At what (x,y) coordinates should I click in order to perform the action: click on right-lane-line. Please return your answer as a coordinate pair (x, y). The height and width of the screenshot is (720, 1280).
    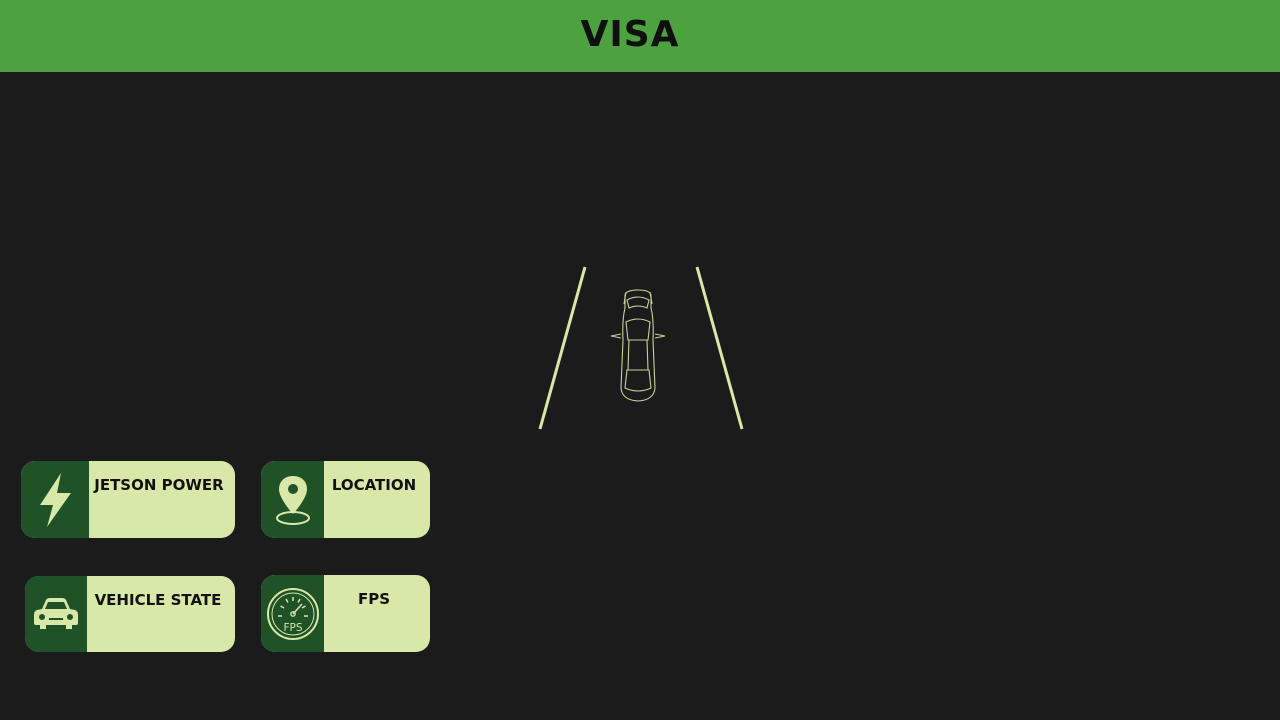
    Looking at the image, I should click on (719, 348).